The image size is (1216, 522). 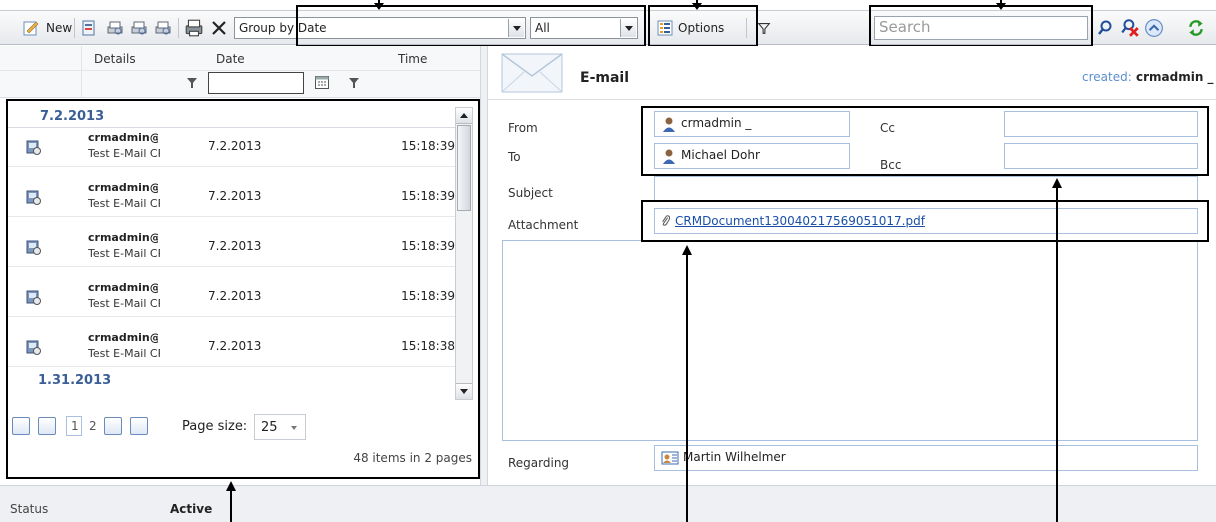 I want to click on callout-frame-groupby, so click(x=471, y=26).